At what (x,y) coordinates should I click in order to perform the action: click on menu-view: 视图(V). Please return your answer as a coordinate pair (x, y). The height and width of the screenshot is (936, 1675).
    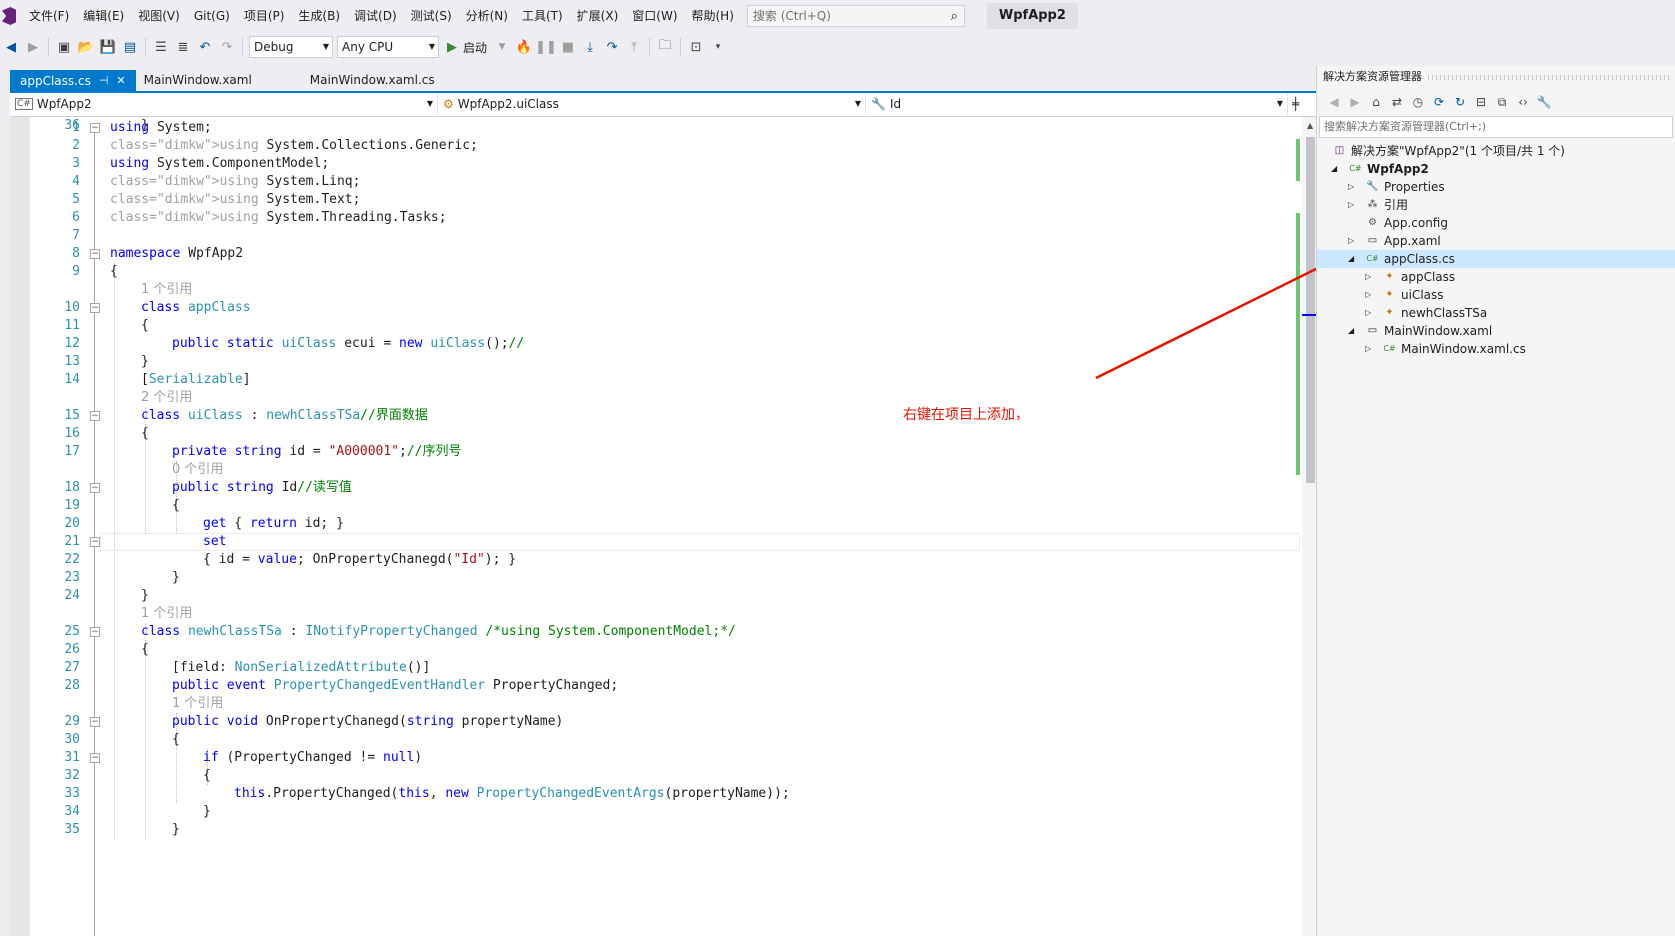
    Looking at the image, I should click on (159, 16).